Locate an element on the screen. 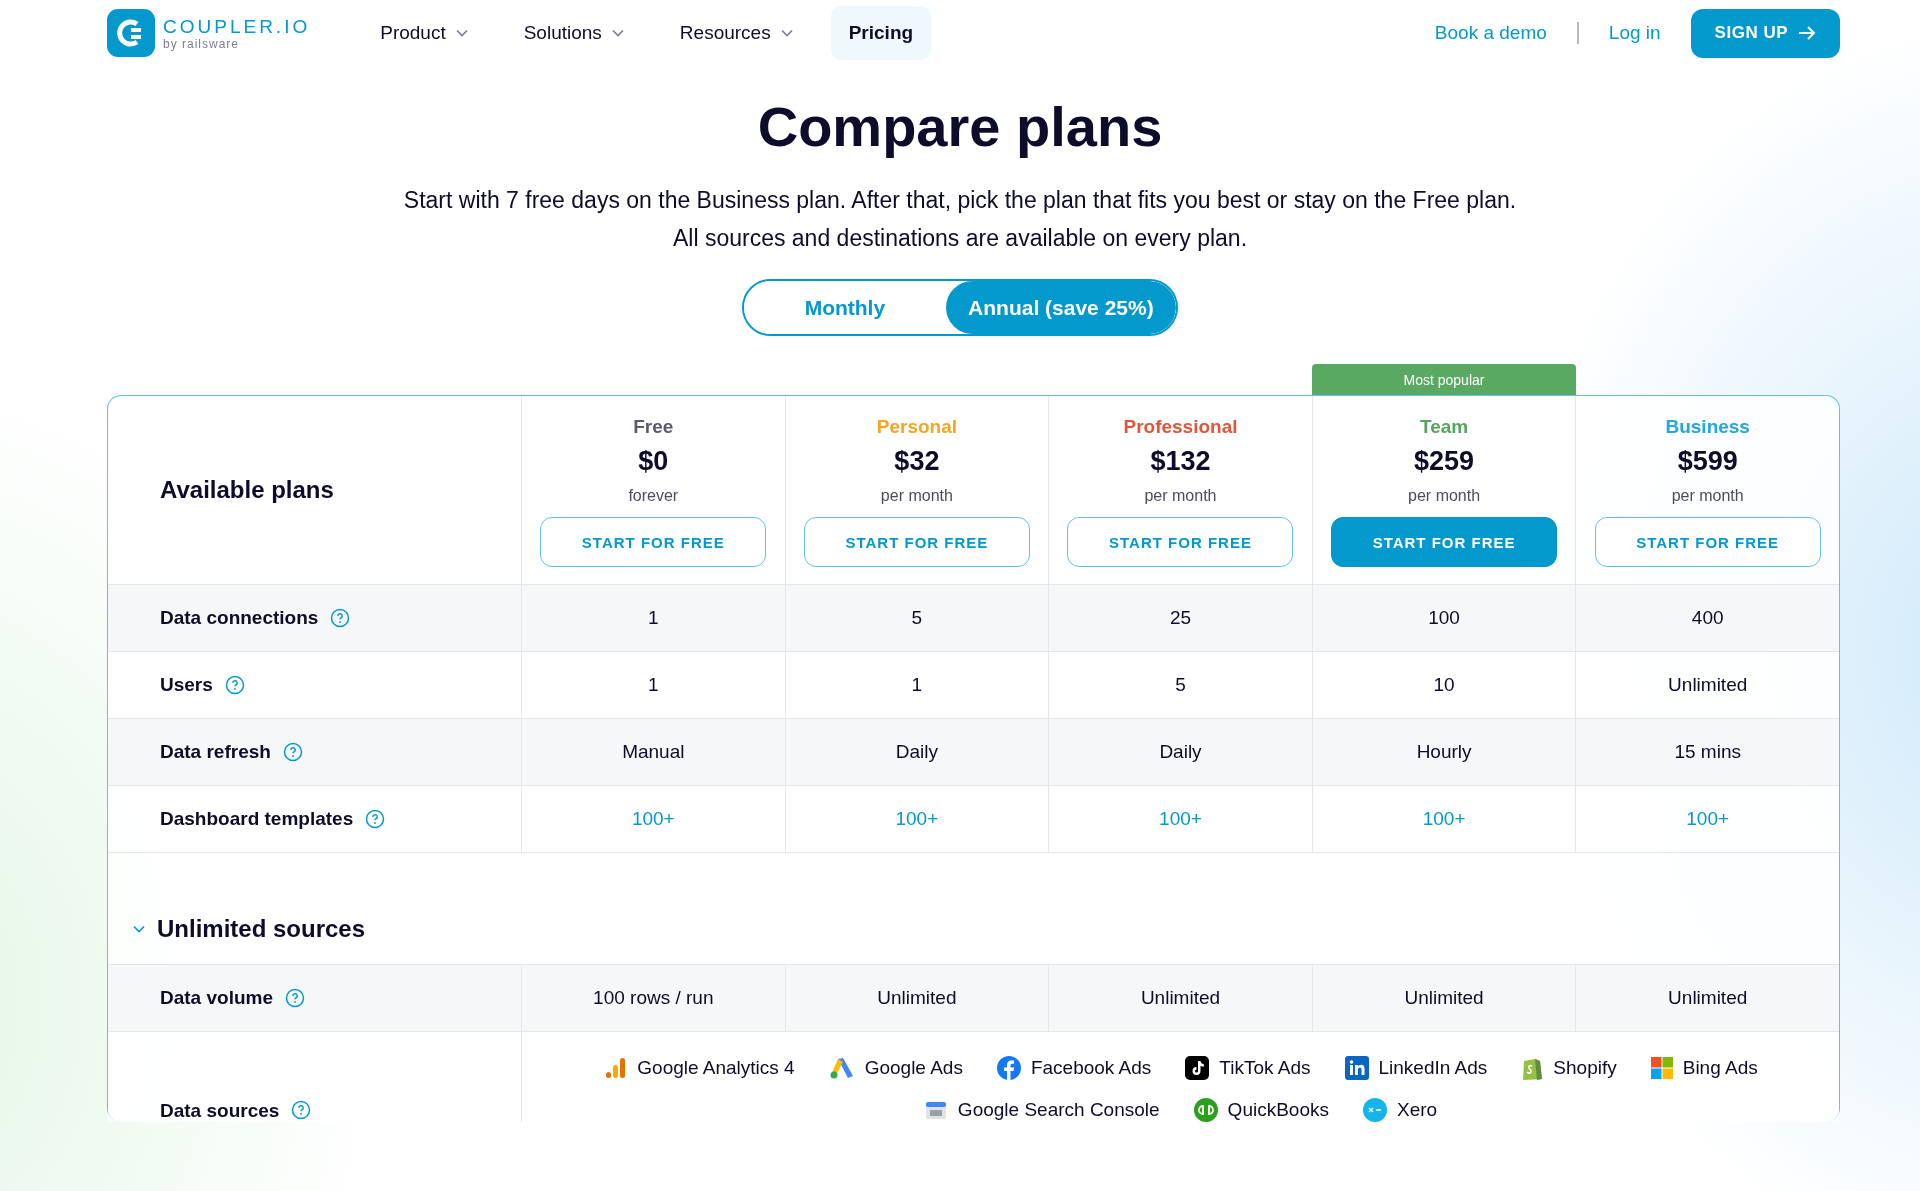  plan-price: $599 is located at coordinates (1707, 461).